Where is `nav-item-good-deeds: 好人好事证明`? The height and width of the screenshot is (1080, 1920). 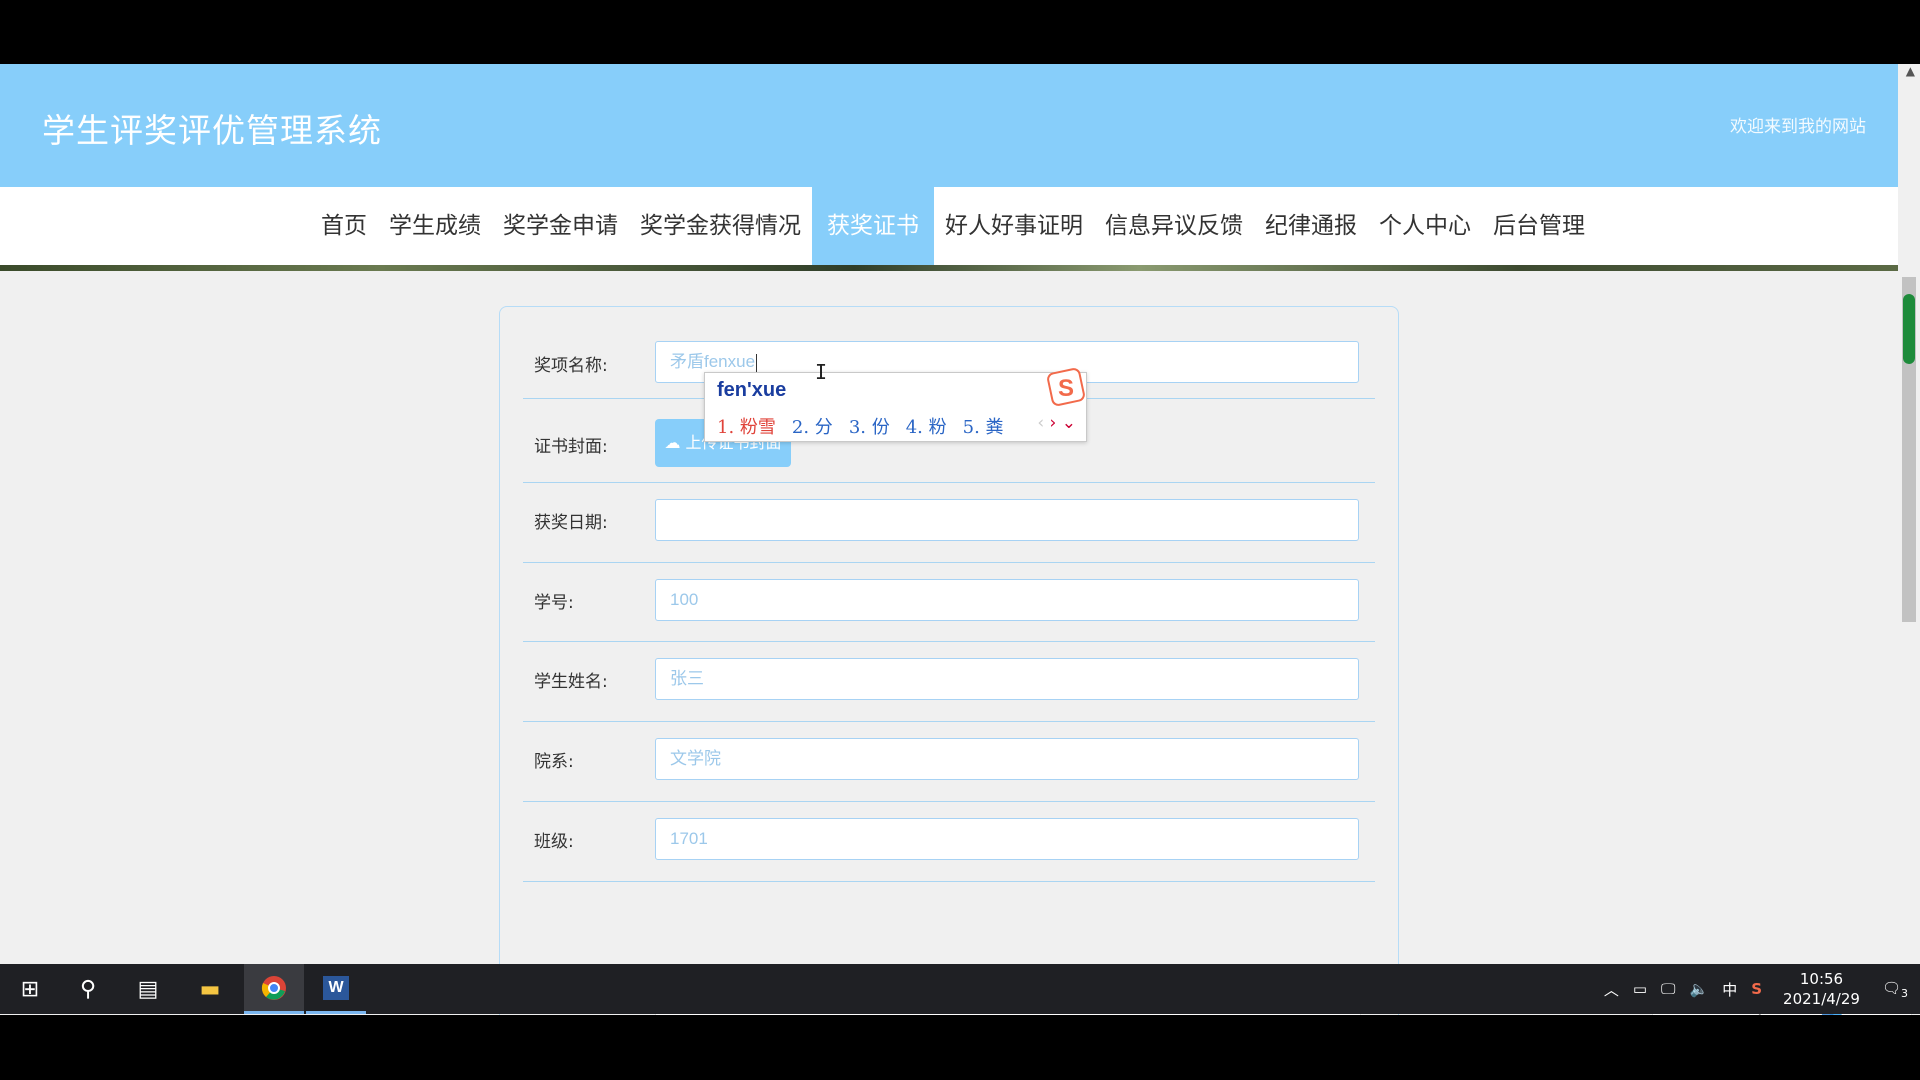 nav-item-good-deeds: 好人好事证明 is located at coordinates (1014, 226).